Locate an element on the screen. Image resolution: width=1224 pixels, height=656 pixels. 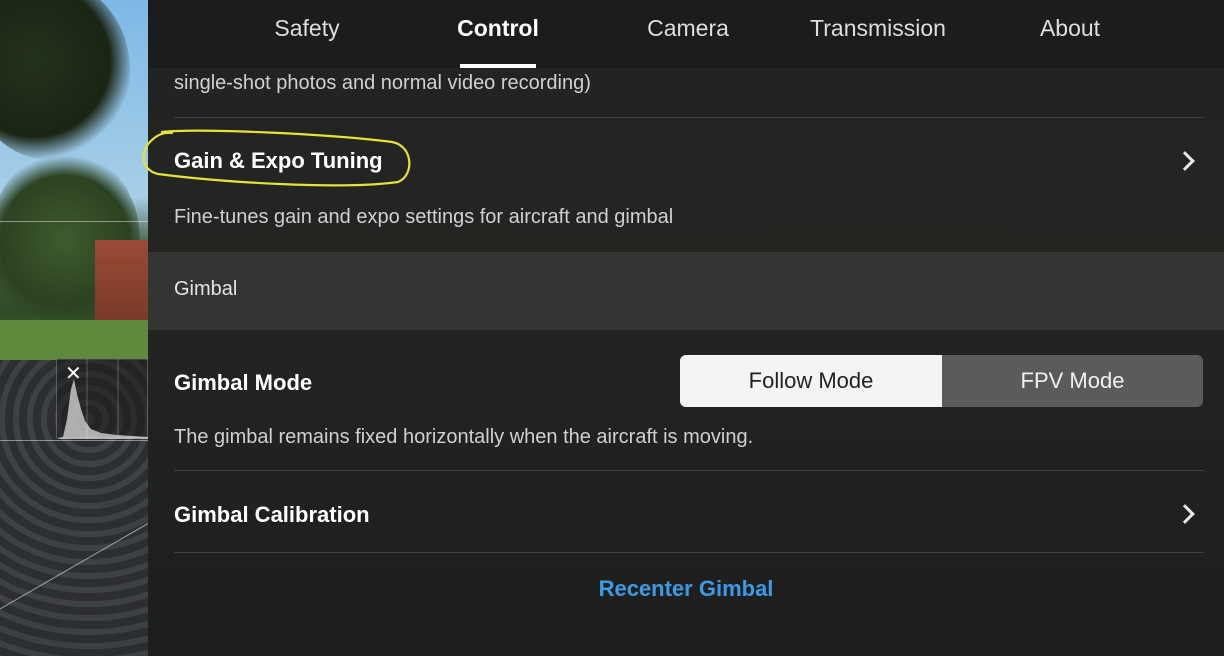
tree-silhouette is located at coordinates (65, 80).